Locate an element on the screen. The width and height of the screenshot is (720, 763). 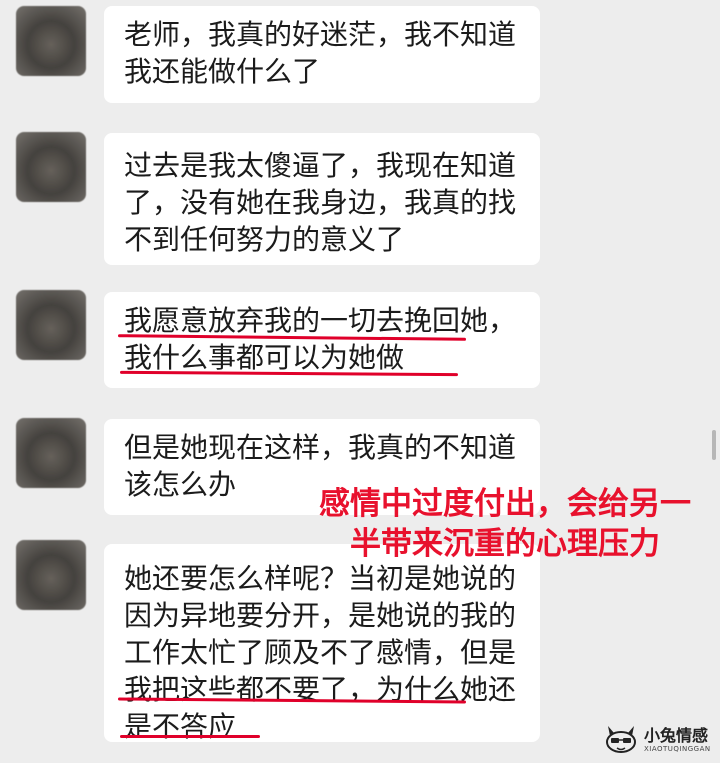
message-line: 过去是我太傻逼了，我现在知道 is located at coordinates (320, 165).